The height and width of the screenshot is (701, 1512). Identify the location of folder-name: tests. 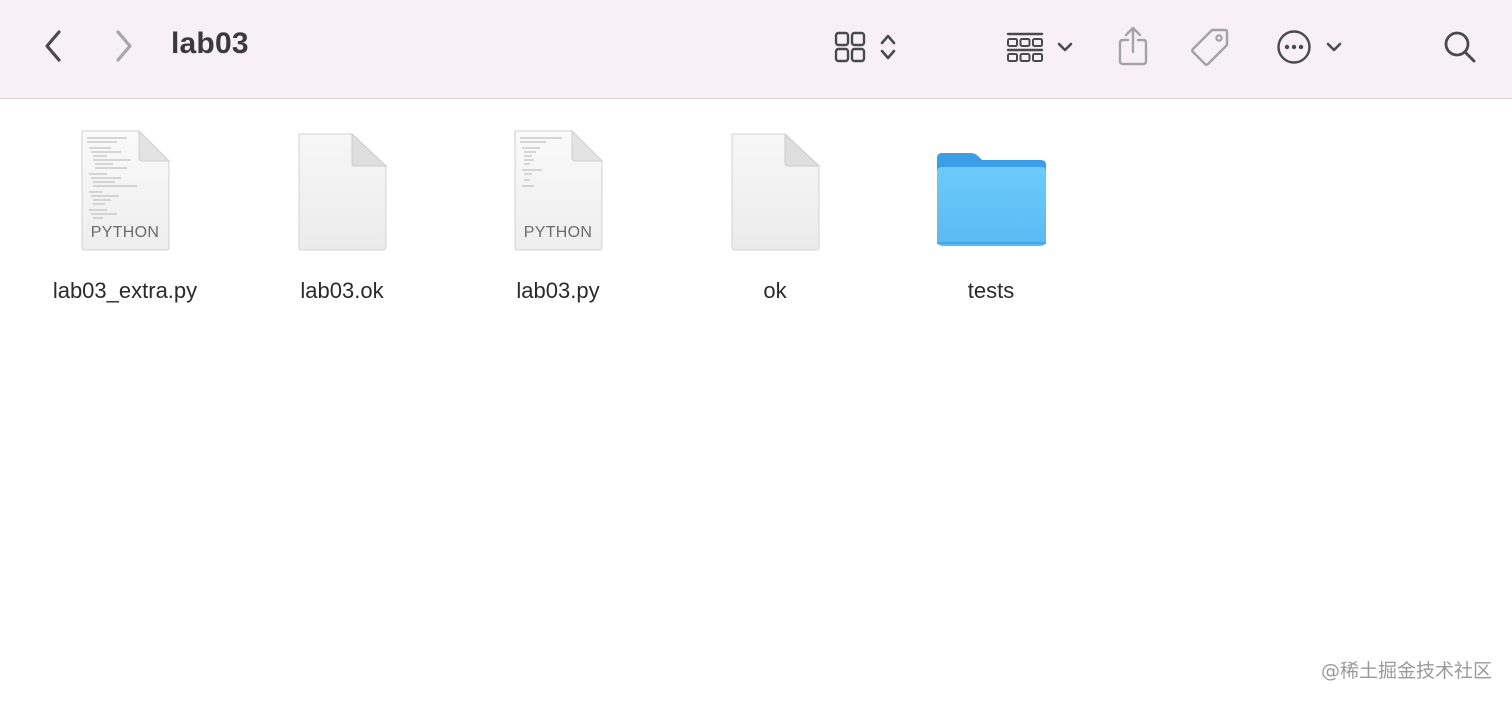
(991, 290).